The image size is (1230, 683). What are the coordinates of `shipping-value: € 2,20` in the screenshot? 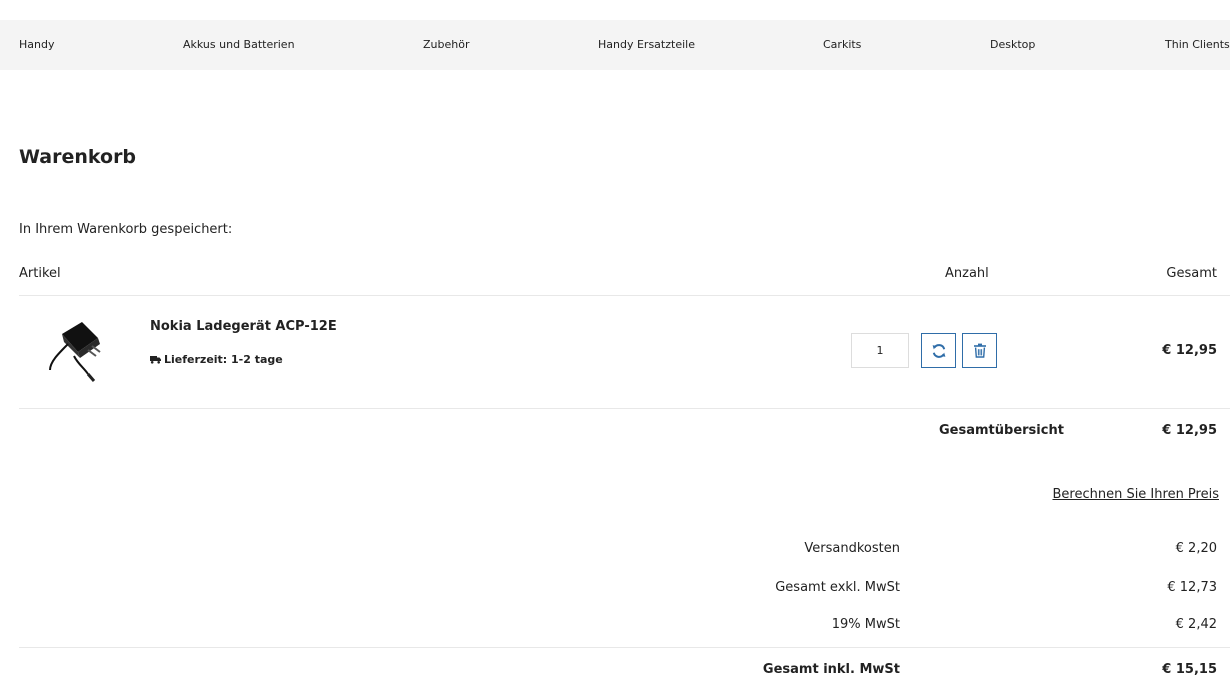 It's located at (1196, 548).